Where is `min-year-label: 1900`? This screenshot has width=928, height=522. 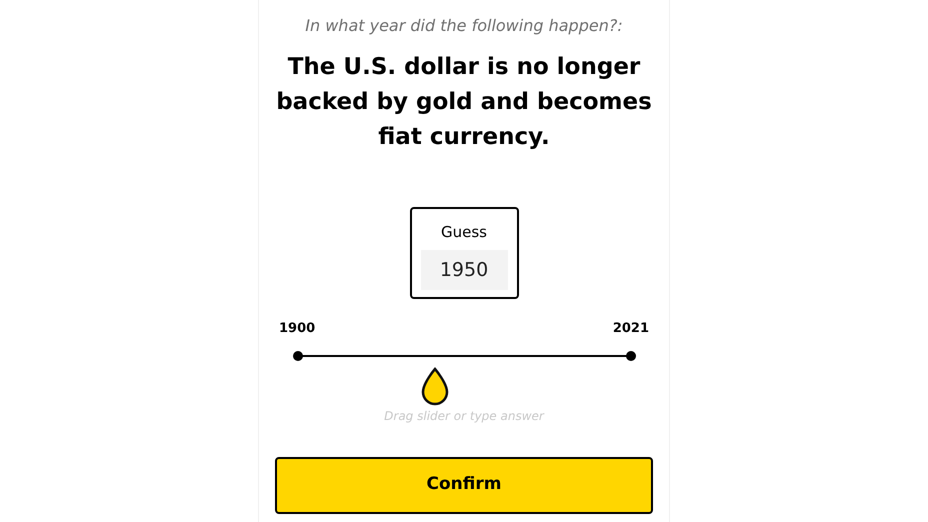 min-year-label: 1900 is located at coordinates (297, 329).